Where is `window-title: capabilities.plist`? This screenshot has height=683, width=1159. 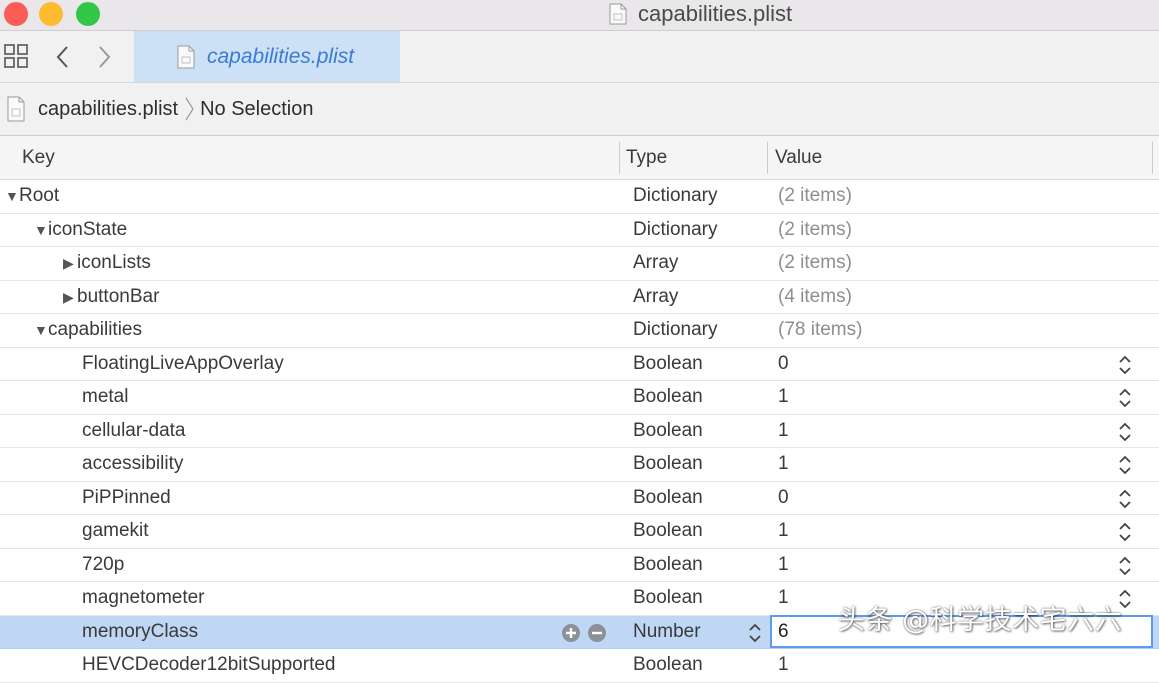
window-title: capabilities.plist is located at coordinates (700, 14).